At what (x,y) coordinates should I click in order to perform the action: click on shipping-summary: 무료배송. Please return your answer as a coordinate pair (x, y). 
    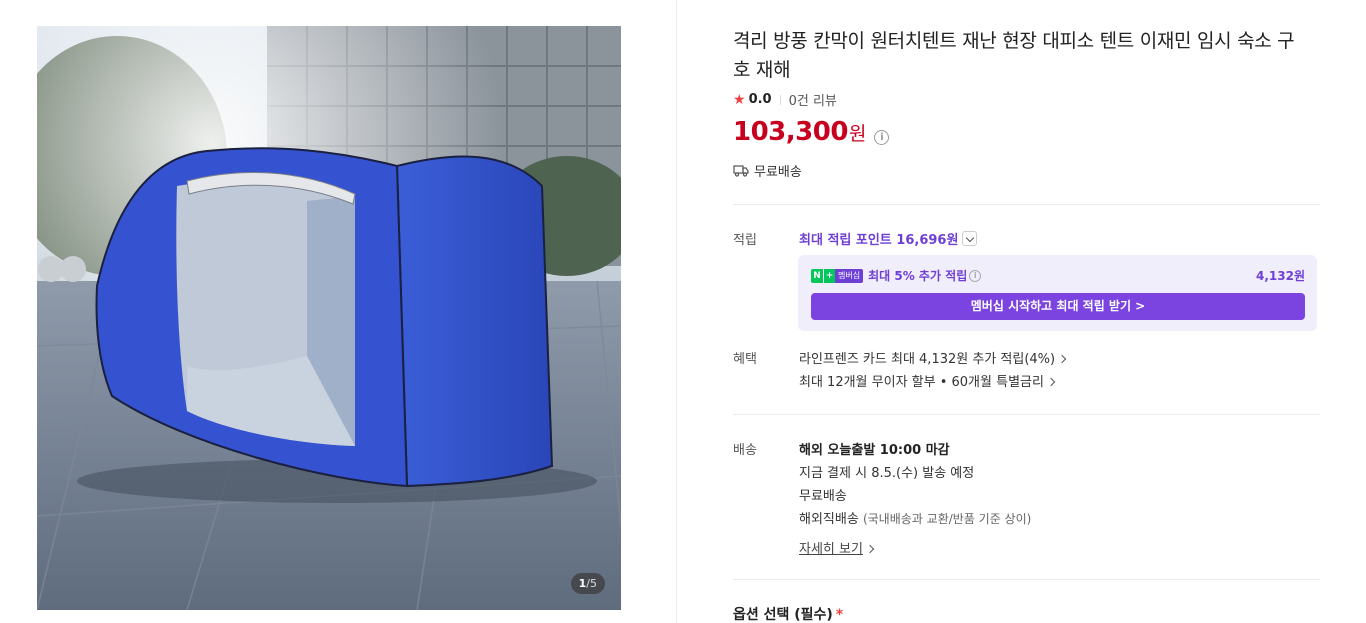
    Looking at the image, I should click on (767, 170).